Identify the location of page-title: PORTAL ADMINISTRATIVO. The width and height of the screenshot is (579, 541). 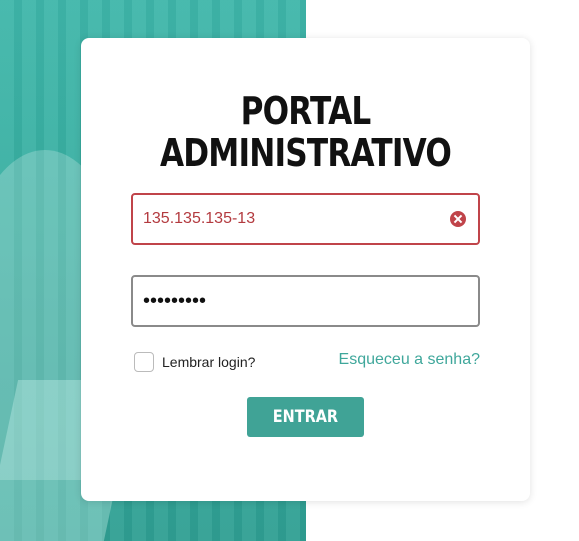
(305, 132).